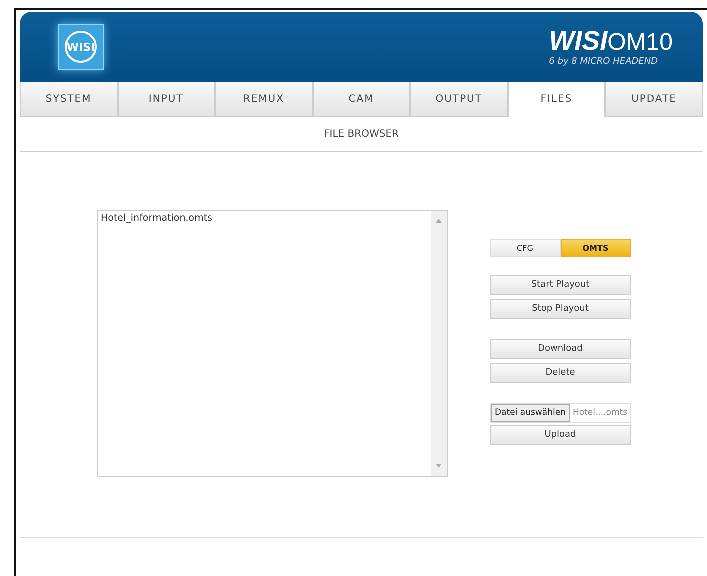 The width and height of the screenshot is (707, 576). Describe the element at coordinates (595, 248) in the screenshot. I see `type-toggle: OMTS` at that location.